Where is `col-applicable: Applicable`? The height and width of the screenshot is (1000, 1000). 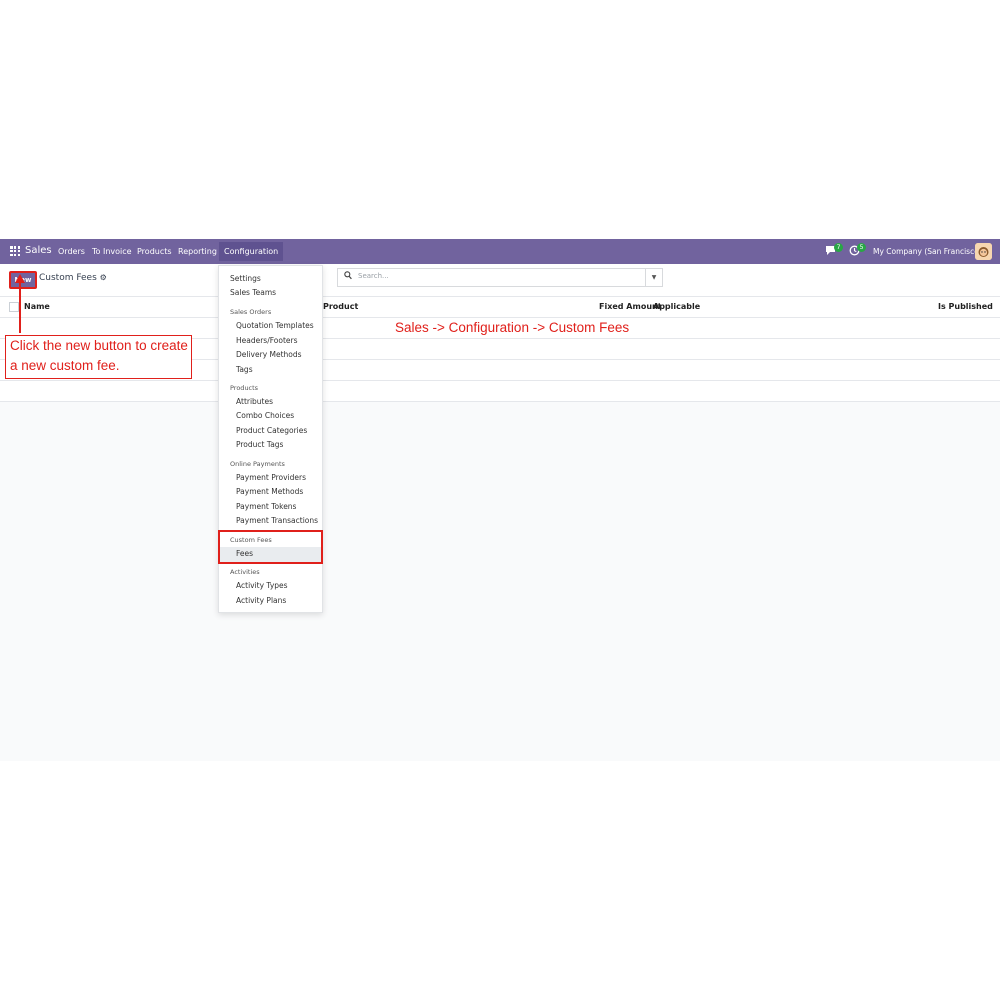 col-applicable: Applicable is located at coordinates (676, 306).